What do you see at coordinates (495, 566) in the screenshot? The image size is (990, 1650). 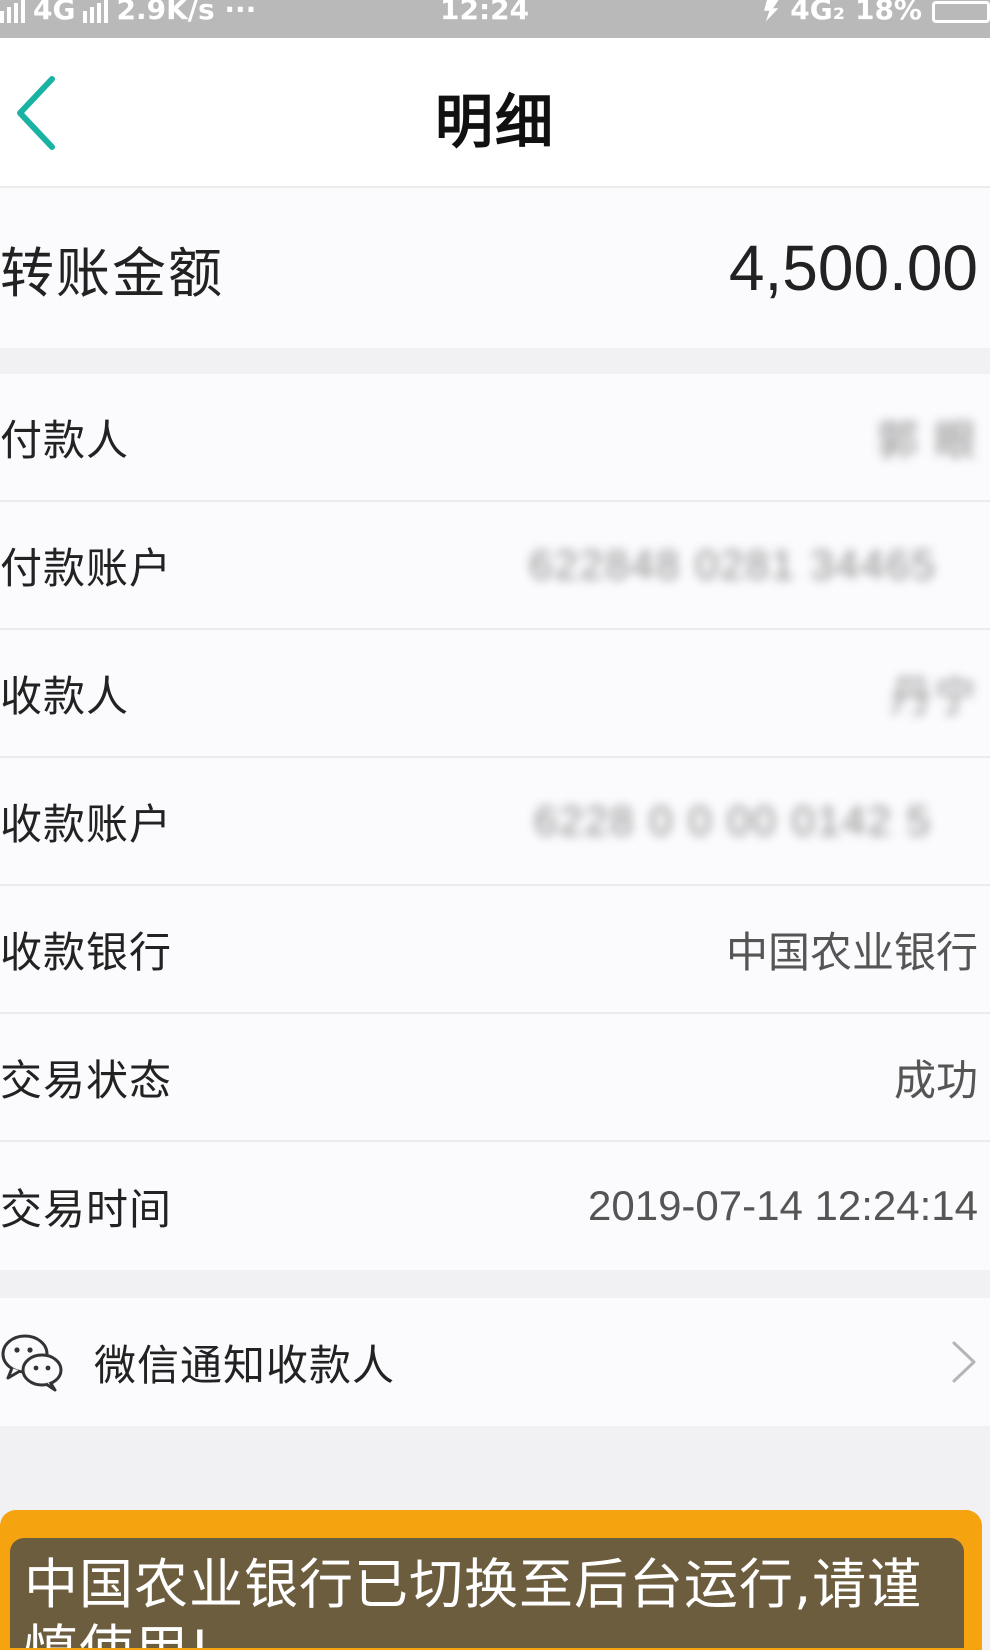 I see `detail-row-payer-account: 付款账户 622848 0281 34465` at bounding box center [495, 566].